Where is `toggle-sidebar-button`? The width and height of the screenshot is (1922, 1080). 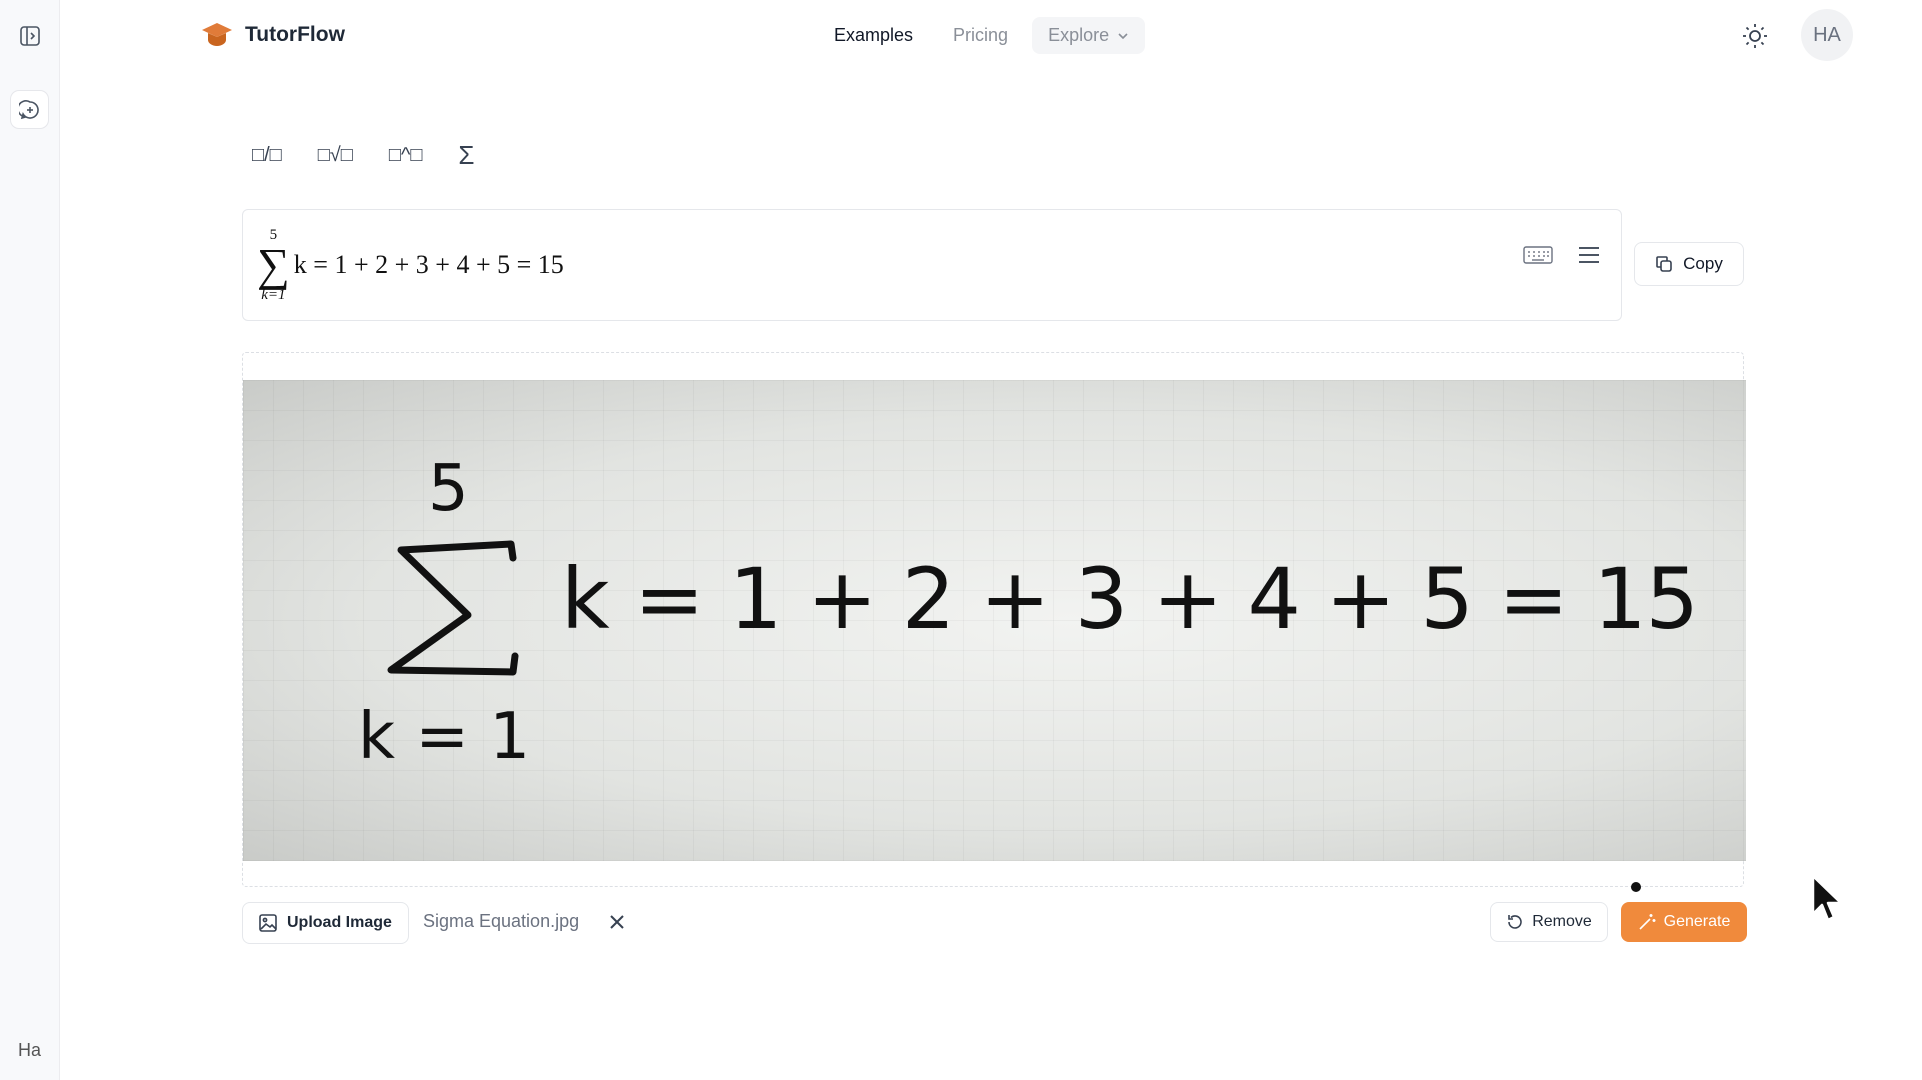 toggle-sidebar-button is located at coordinates (29, 35).